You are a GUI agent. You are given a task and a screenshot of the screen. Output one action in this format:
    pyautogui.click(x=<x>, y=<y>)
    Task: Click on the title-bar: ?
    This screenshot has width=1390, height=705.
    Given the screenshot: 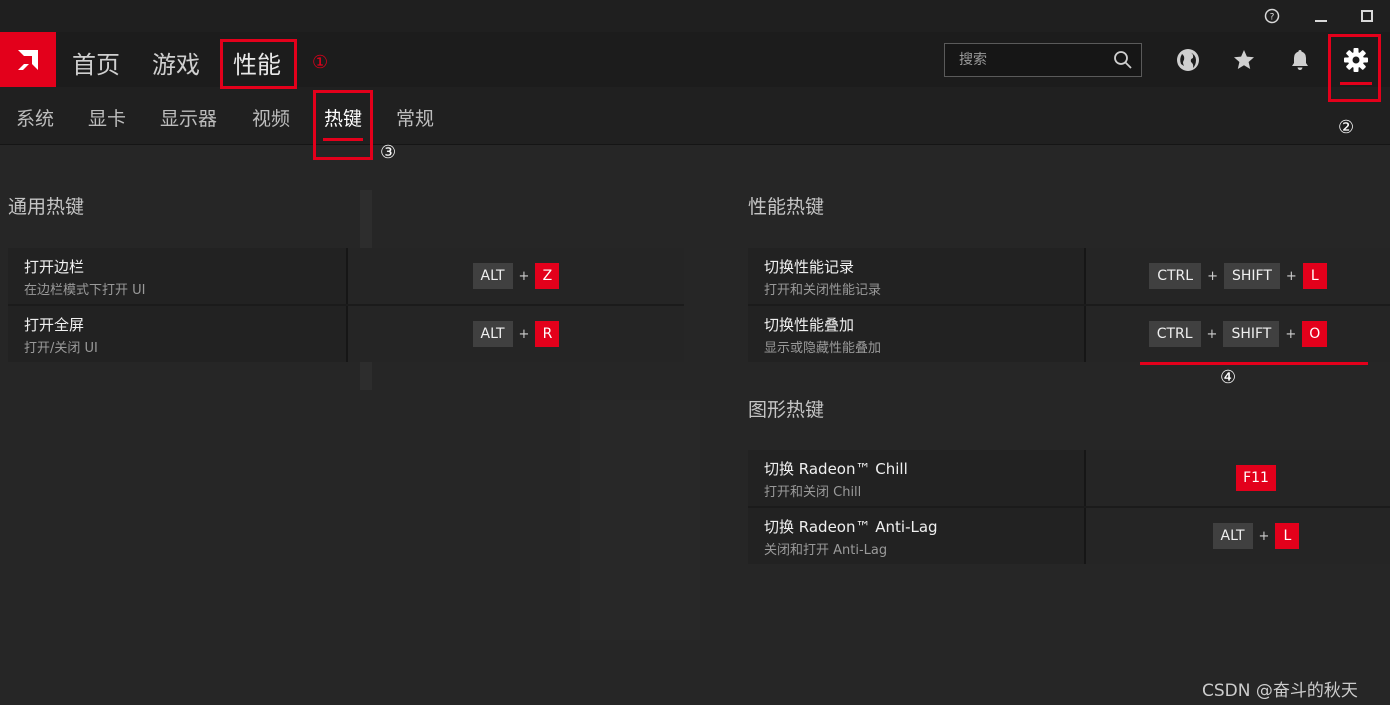 What is the action you would take?
    pyautogui.click(x=695, y=16)
    